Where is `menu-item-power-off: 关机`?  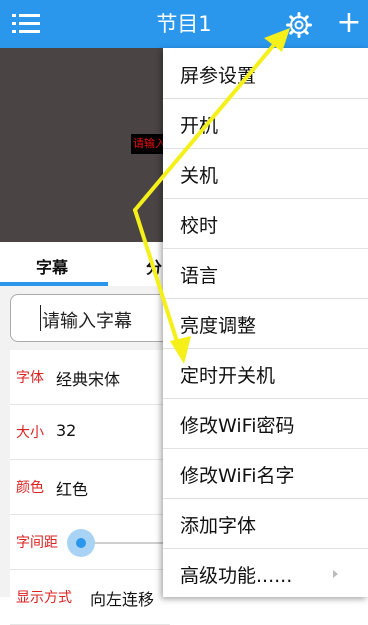 menu-item-power-off: 关机 is located at coordinates (265, 173).